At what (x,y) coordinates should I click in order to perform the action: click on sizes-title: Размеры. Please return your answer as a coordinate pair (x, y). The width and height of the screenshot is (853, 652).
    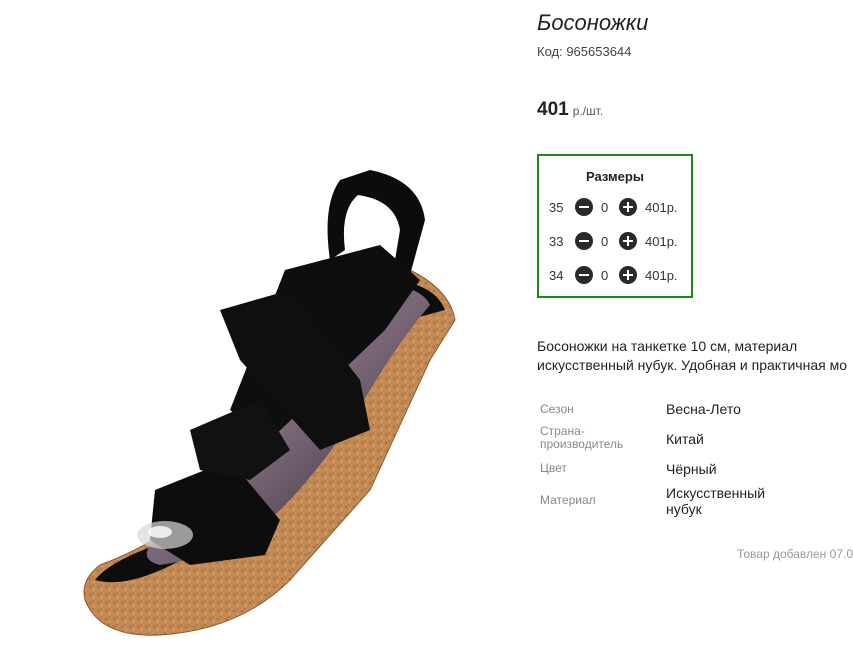
    Looking at the image, I should click on (615, 176).